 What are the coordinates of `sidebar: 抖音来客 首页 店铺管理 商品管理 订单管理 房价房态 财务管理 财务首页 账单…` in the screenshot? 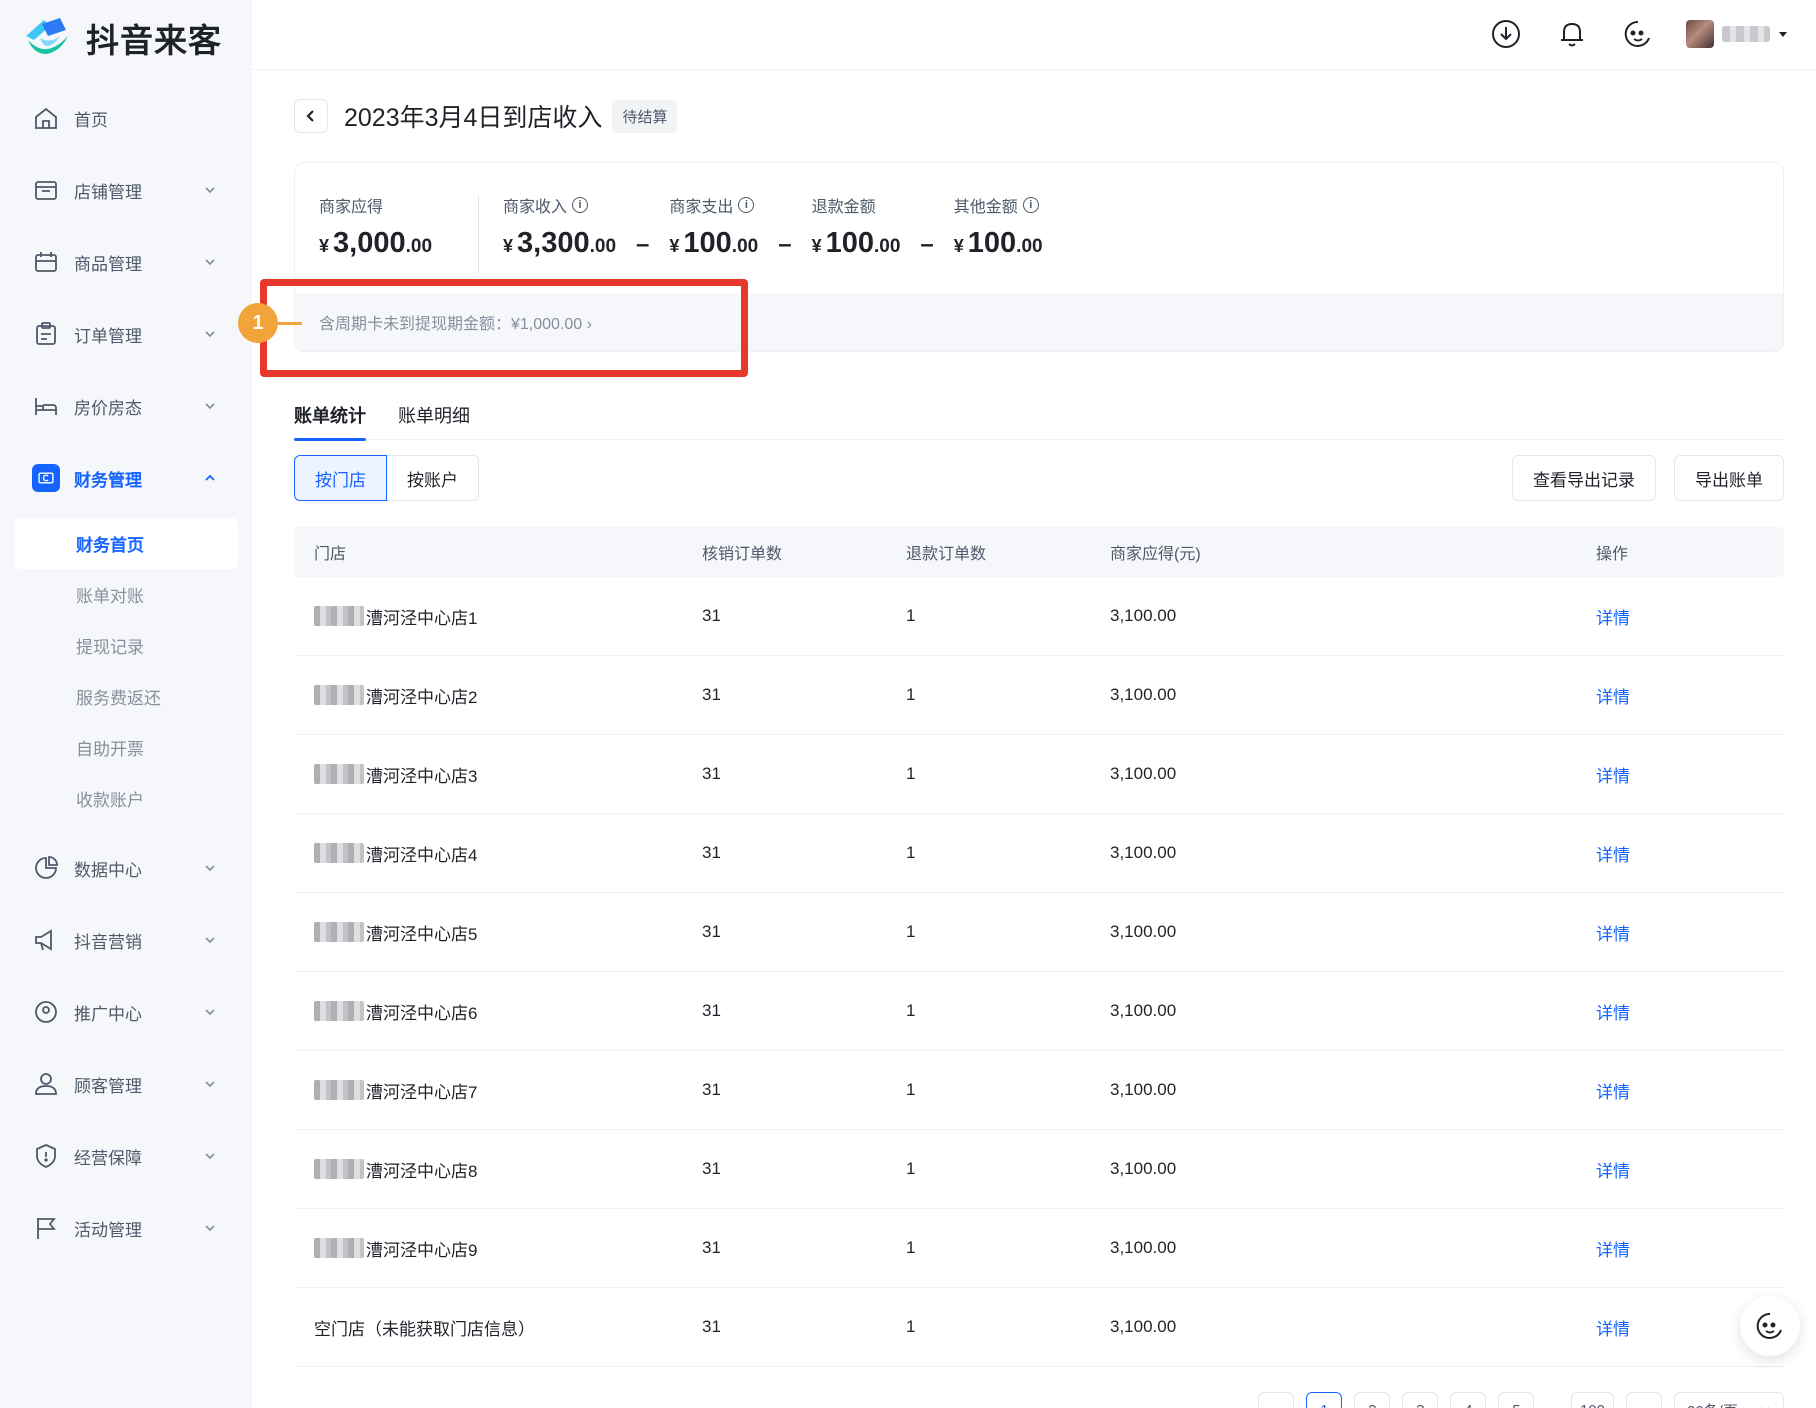 It's located at (126, 704).